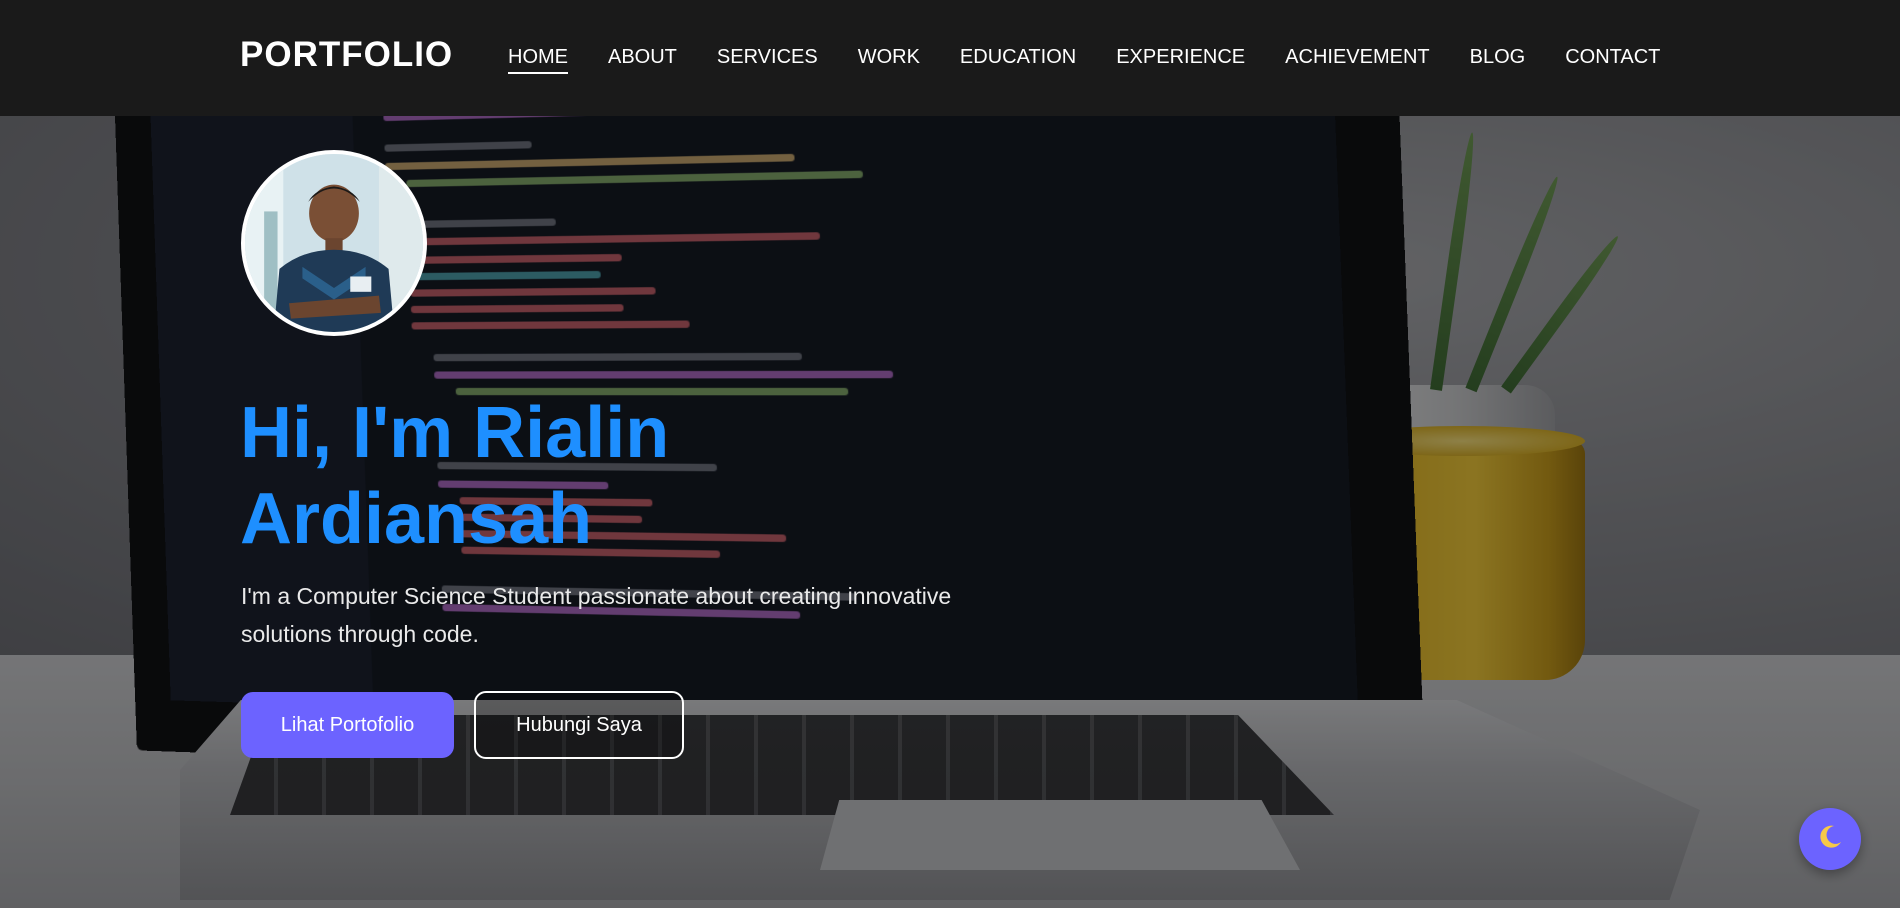 The height and width of the screenshot is (908, 1900). What do you see at coordinates (455, 433) in the screenshot?
I see `hero-title-line-1: Hi, I'm Rialin` at bounding box center [455, 433].